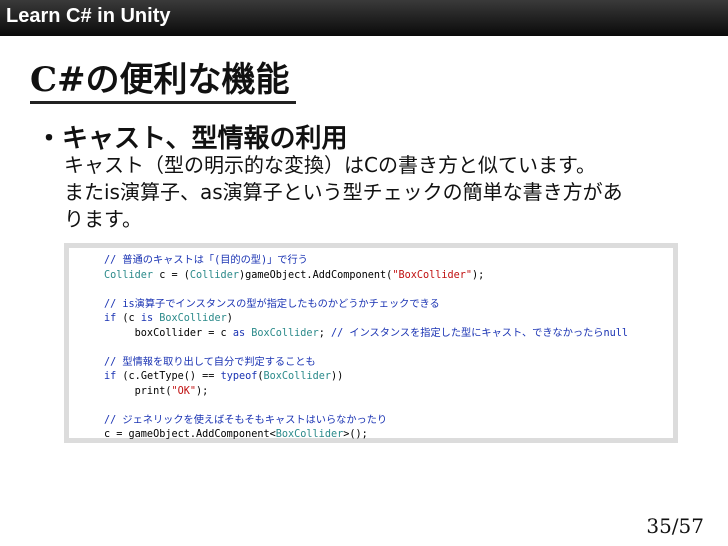  What do you see at coordinates (675, 526) in the screenshot?
I see `page-number: 35/57` at bounding box center [675, 526].